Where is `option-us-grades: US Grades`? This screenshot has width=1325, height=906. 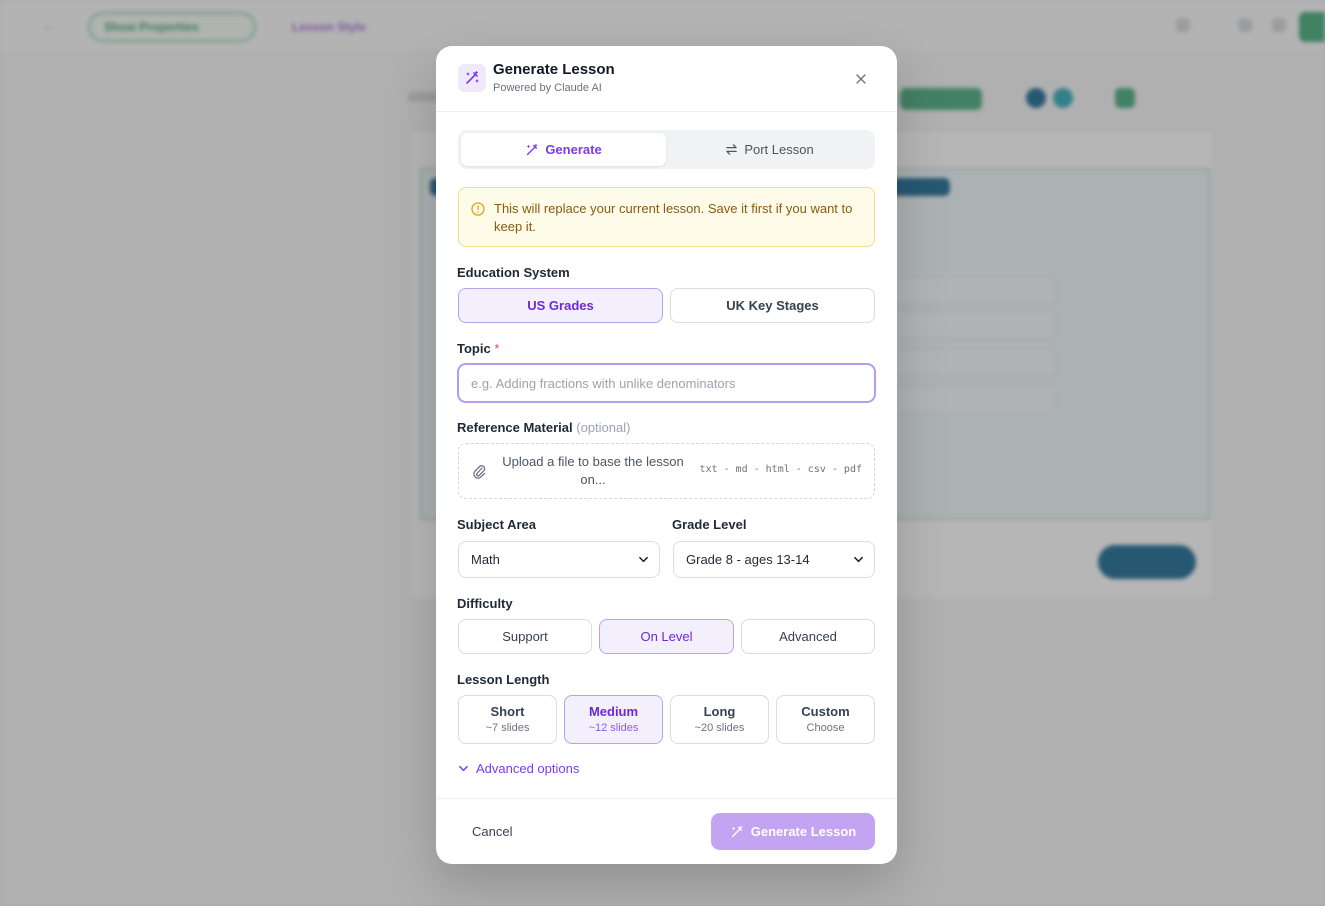 option-us-grades: US Grades is located at coordinates (560, 305).